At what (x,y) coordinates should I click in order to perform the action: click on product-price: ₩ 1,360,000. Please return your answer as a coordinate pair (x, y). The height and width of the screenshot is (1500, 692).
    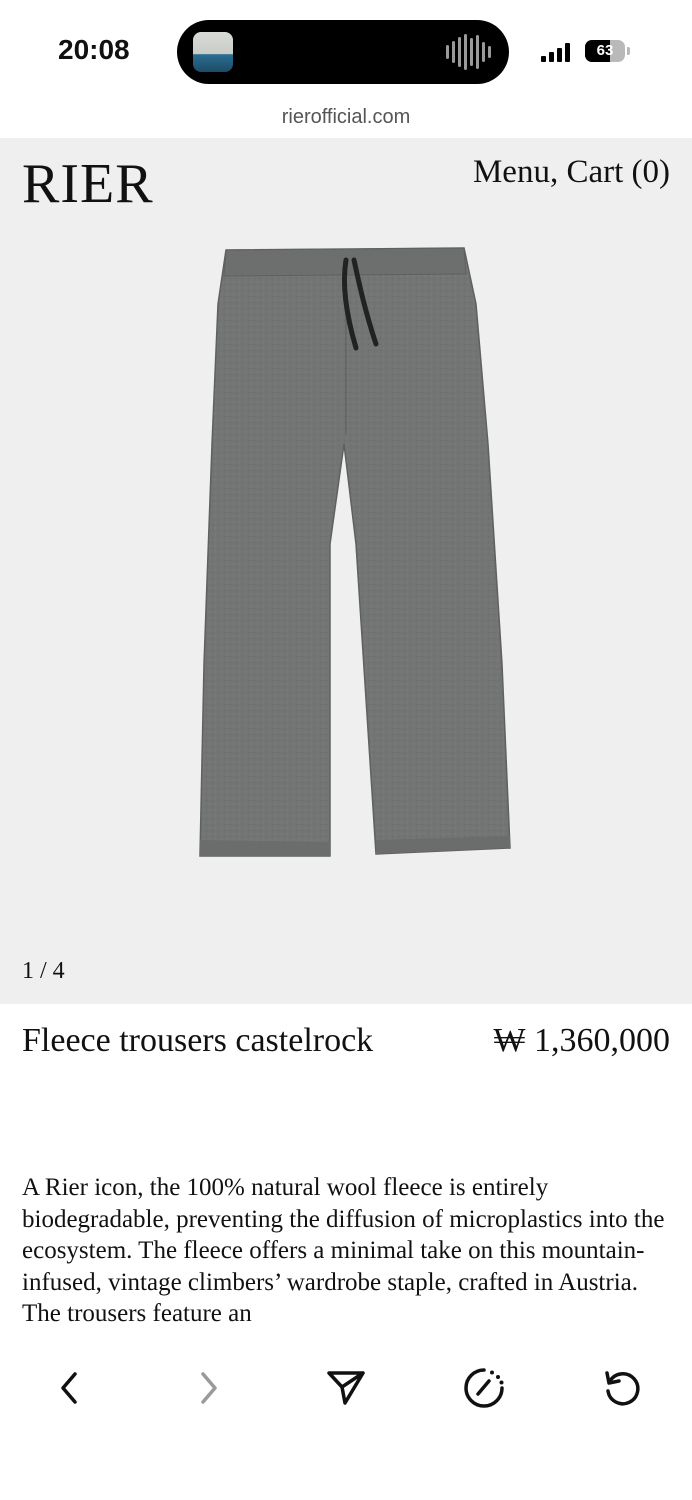
    Looking at the image, I should click on (581, 1040).